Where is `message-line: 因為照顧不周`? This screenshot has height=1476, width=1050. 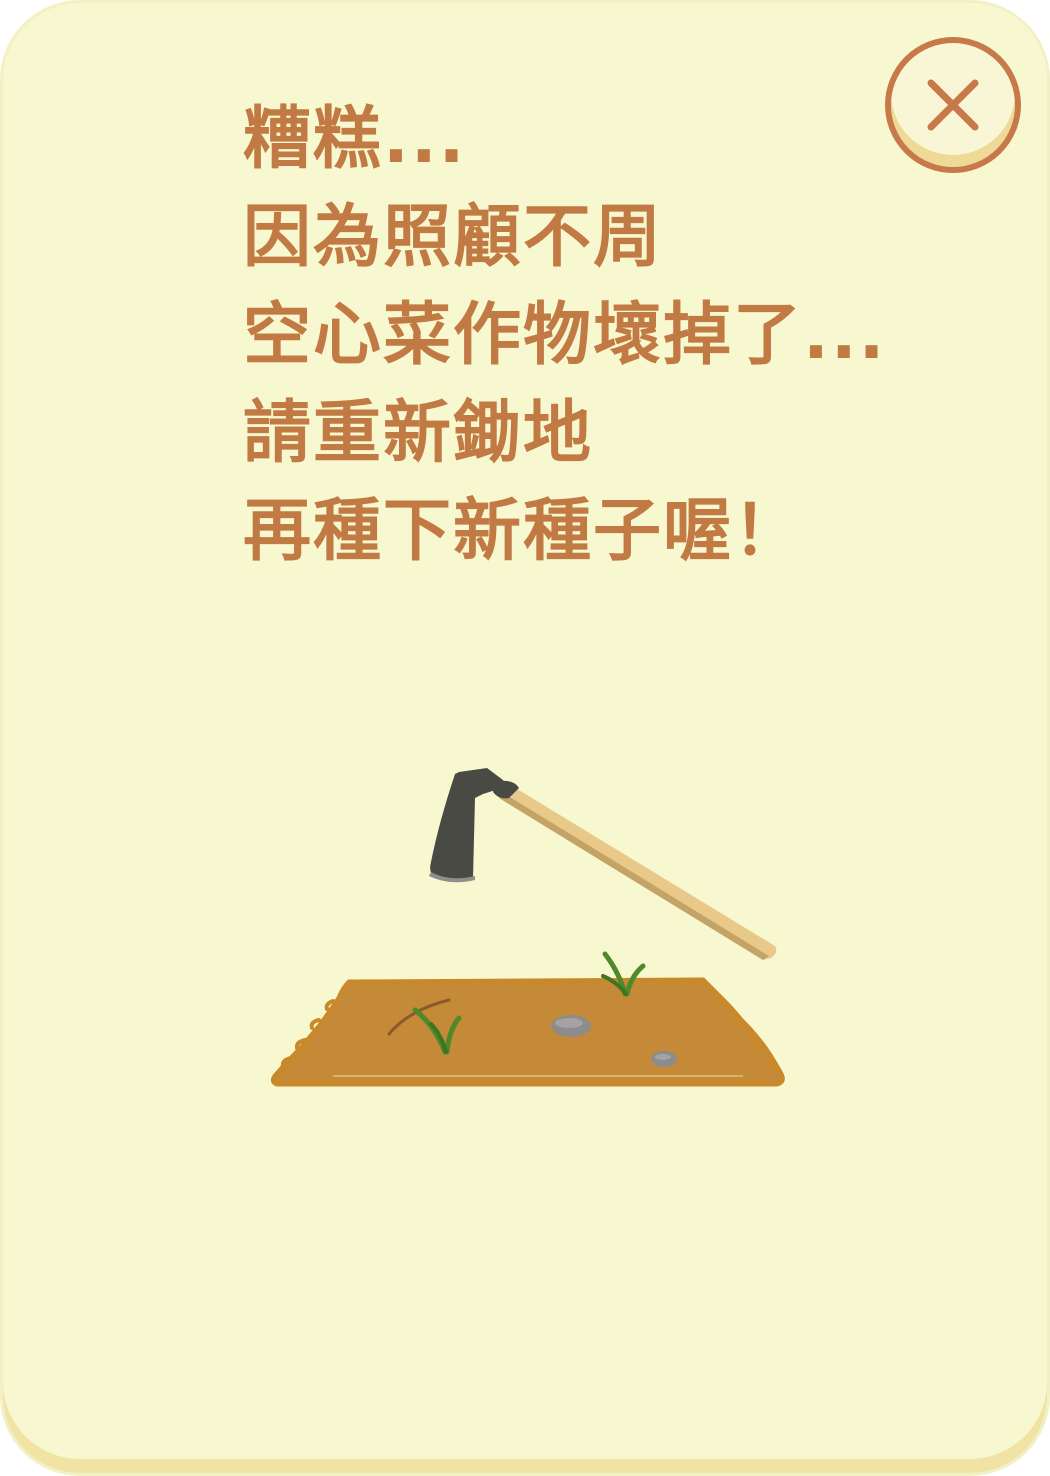 message-line: 因為照顧不周 is located at coordinates (453, 237).